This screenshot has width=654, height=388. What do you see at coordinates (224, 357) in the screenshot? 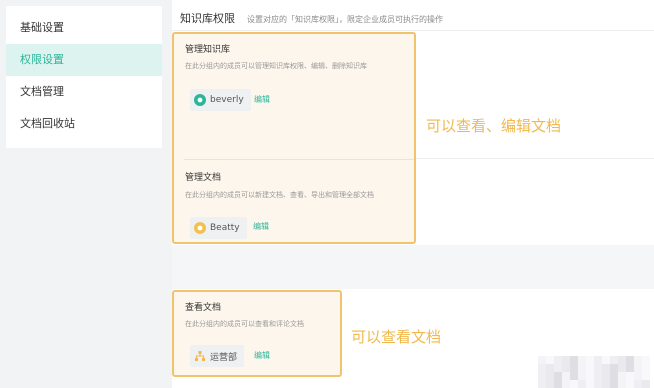
I see `member-name: 运营部` at bounding box center [224, 357].